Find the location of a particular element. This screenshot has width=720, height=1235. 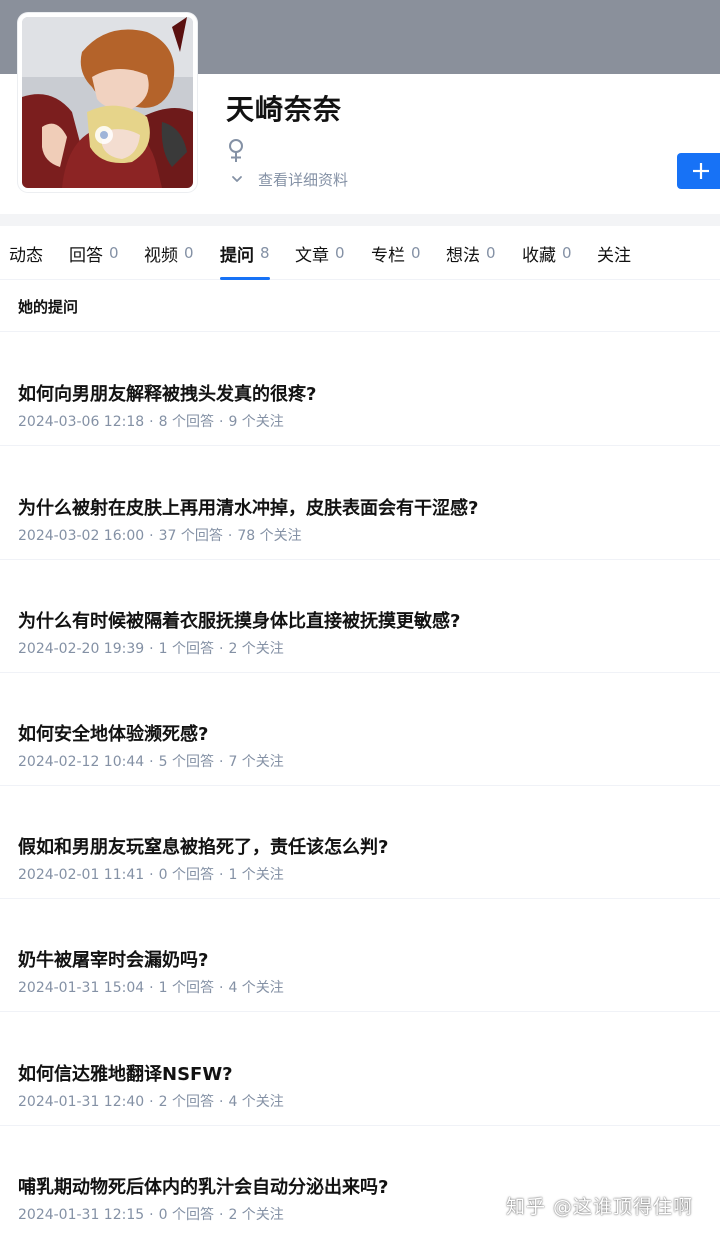

answer-count: 2 个回答 is located at coordinates (186, 1102).